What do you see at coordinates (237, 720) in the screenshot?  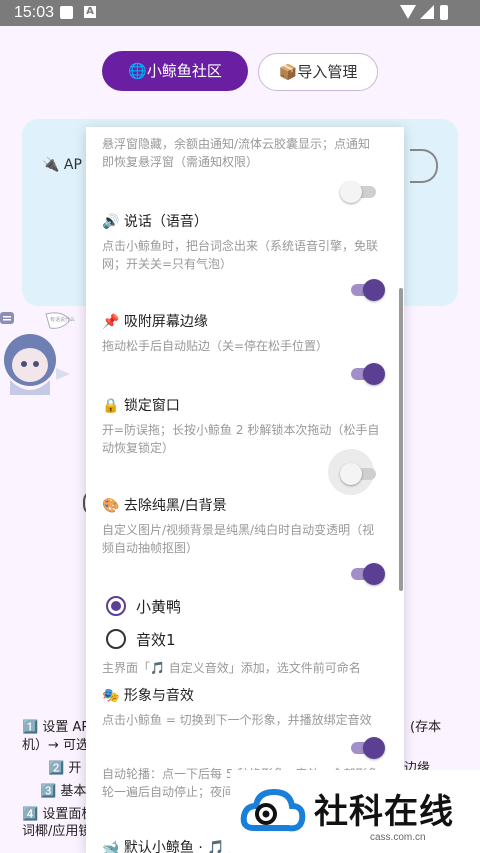 I see `figure-sound-desc: 点击小鲸鱼 = 切换到下一个形象，并播放绑定音效` at bounding box center [237, 720].